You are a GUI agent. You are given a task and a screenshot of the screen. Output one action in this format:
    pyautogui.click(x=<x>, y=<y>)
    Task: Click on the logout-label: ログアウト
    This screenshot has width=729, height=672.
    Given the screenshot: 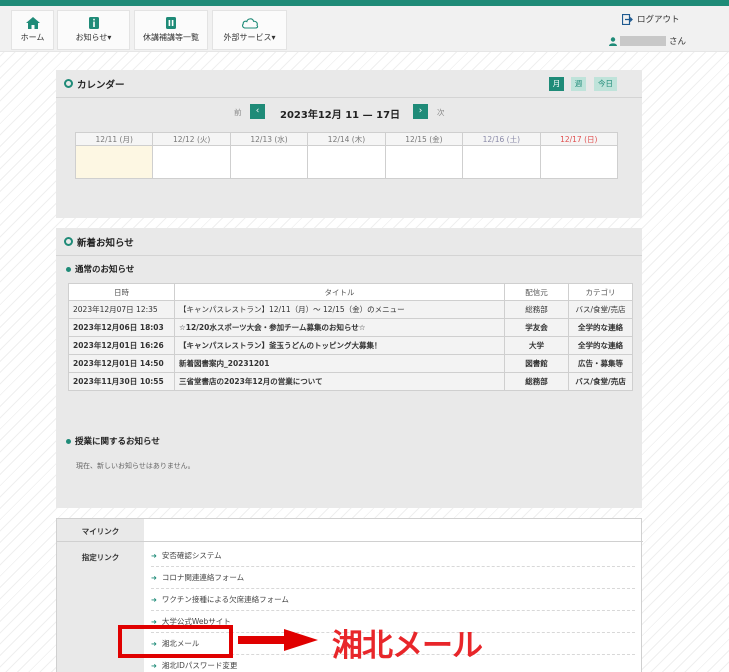 What is the action you would take?
    pyautogui.click(x=658, y=20)
    